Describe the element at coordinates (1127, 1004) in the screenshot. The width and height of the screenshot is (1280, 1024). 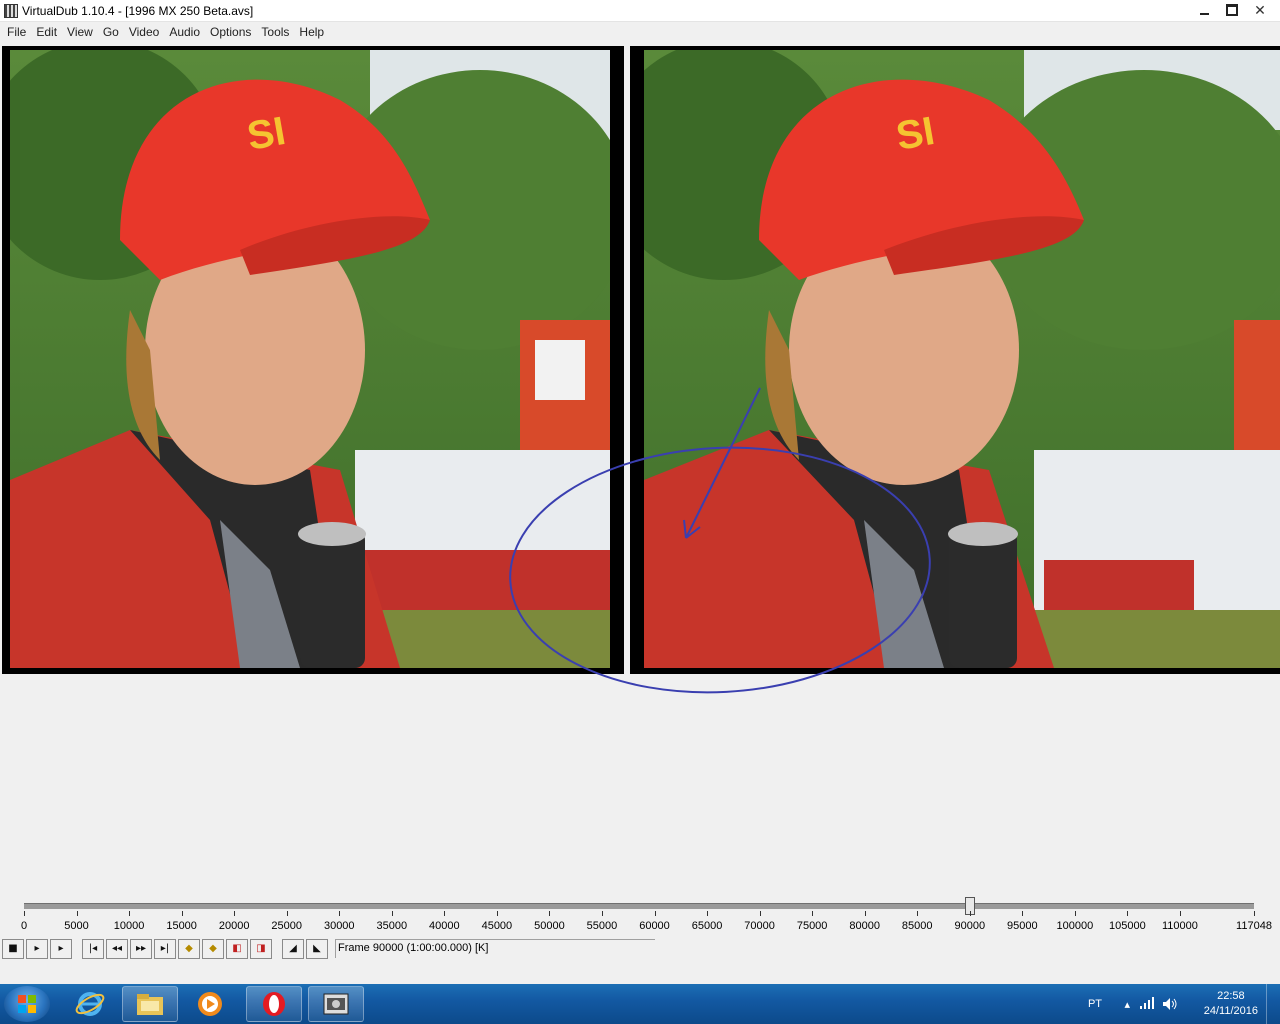
I see `show-hidden-icons-icon: ▴` at that location.